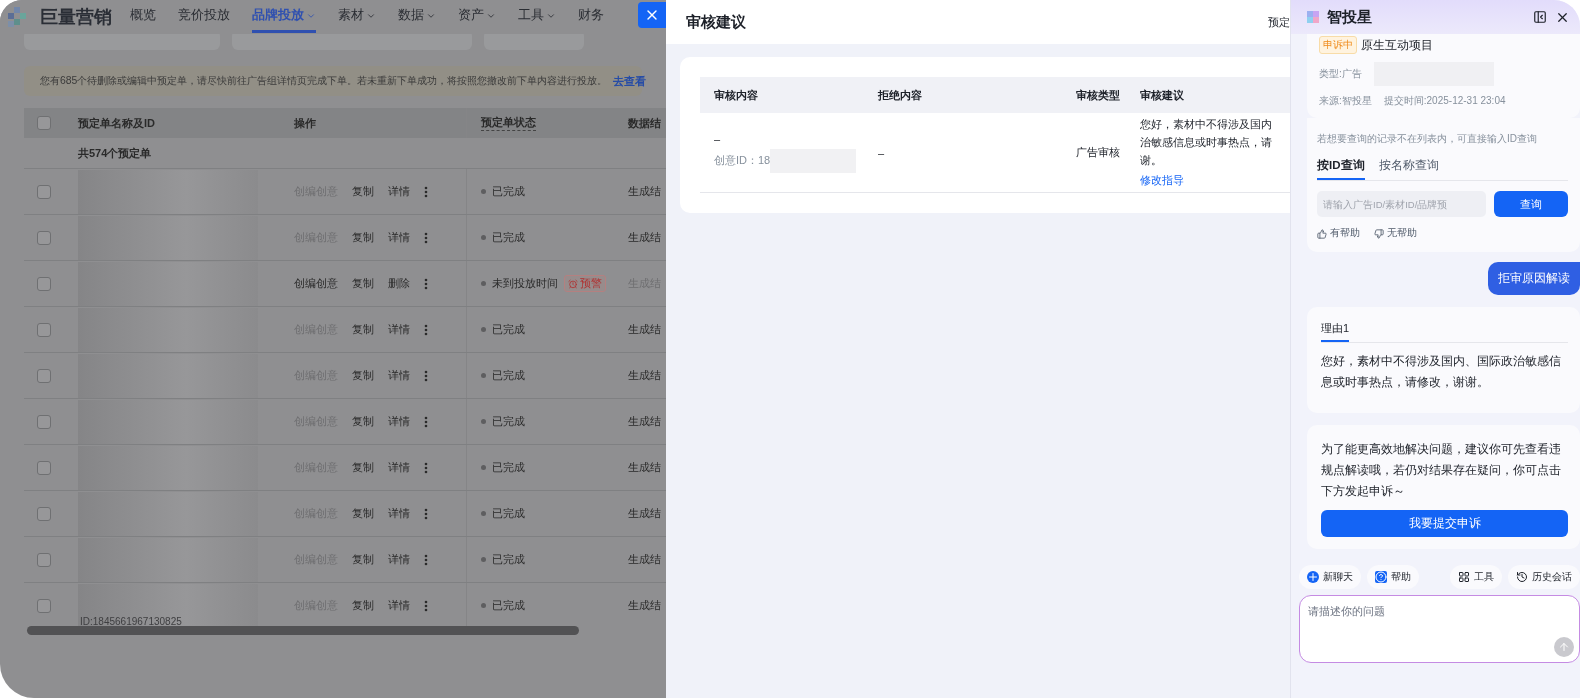 Image resolution: width=1580 pixels, height=698 pixels. Describe the element at coordinates (1522, 577) in the screenshot. I see `history-icon` at that location.